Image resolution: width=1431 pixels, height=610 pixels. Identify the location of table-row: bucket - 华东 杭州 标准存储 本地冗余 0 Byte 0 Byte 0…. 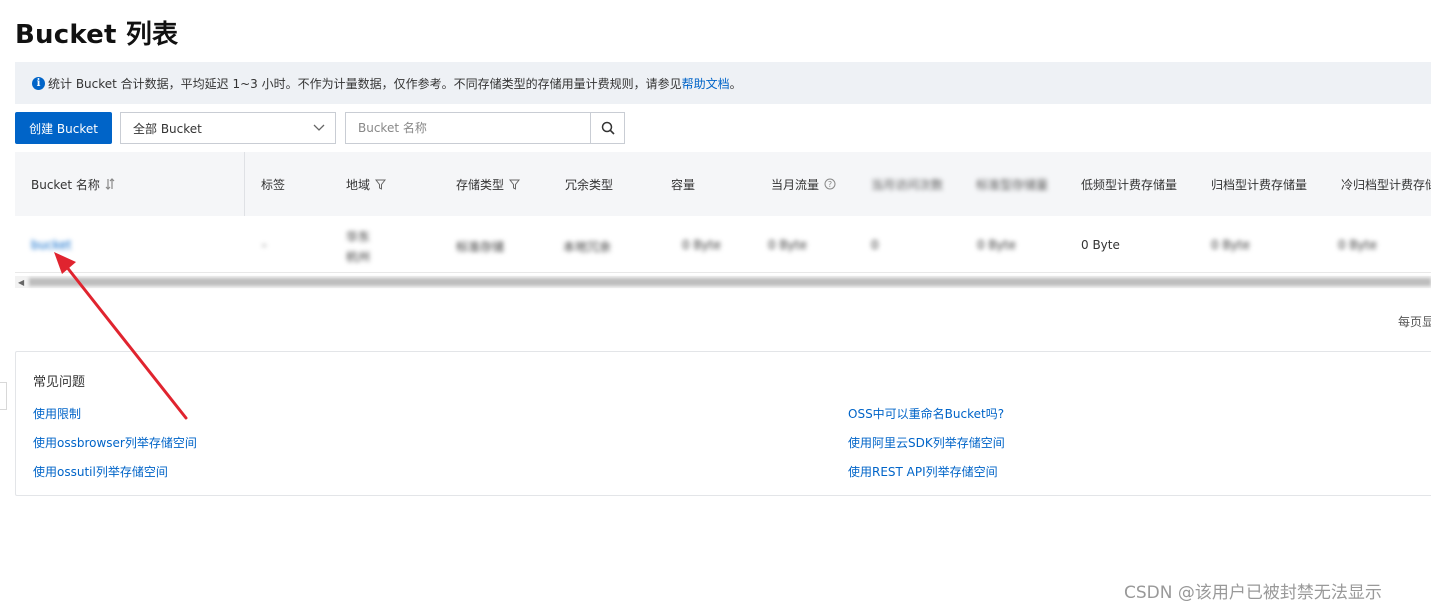
(723, 244).